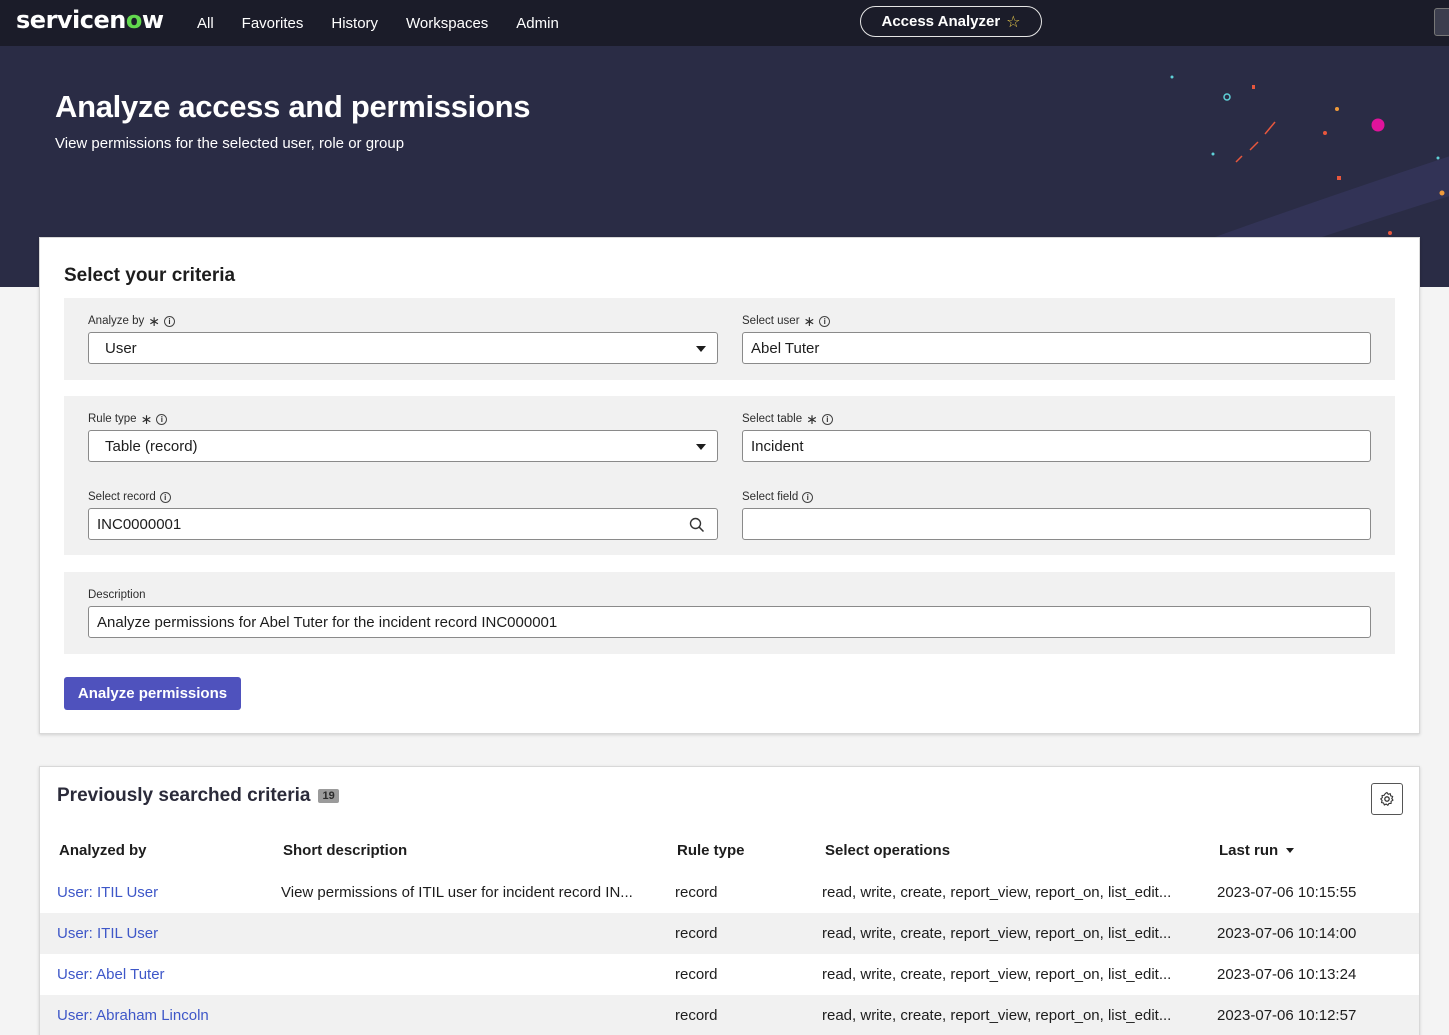 Image resolution: width=1449 pixels, height=1035 pixels. I want to click on column-header-short-description: Short description, so click(345, 850).